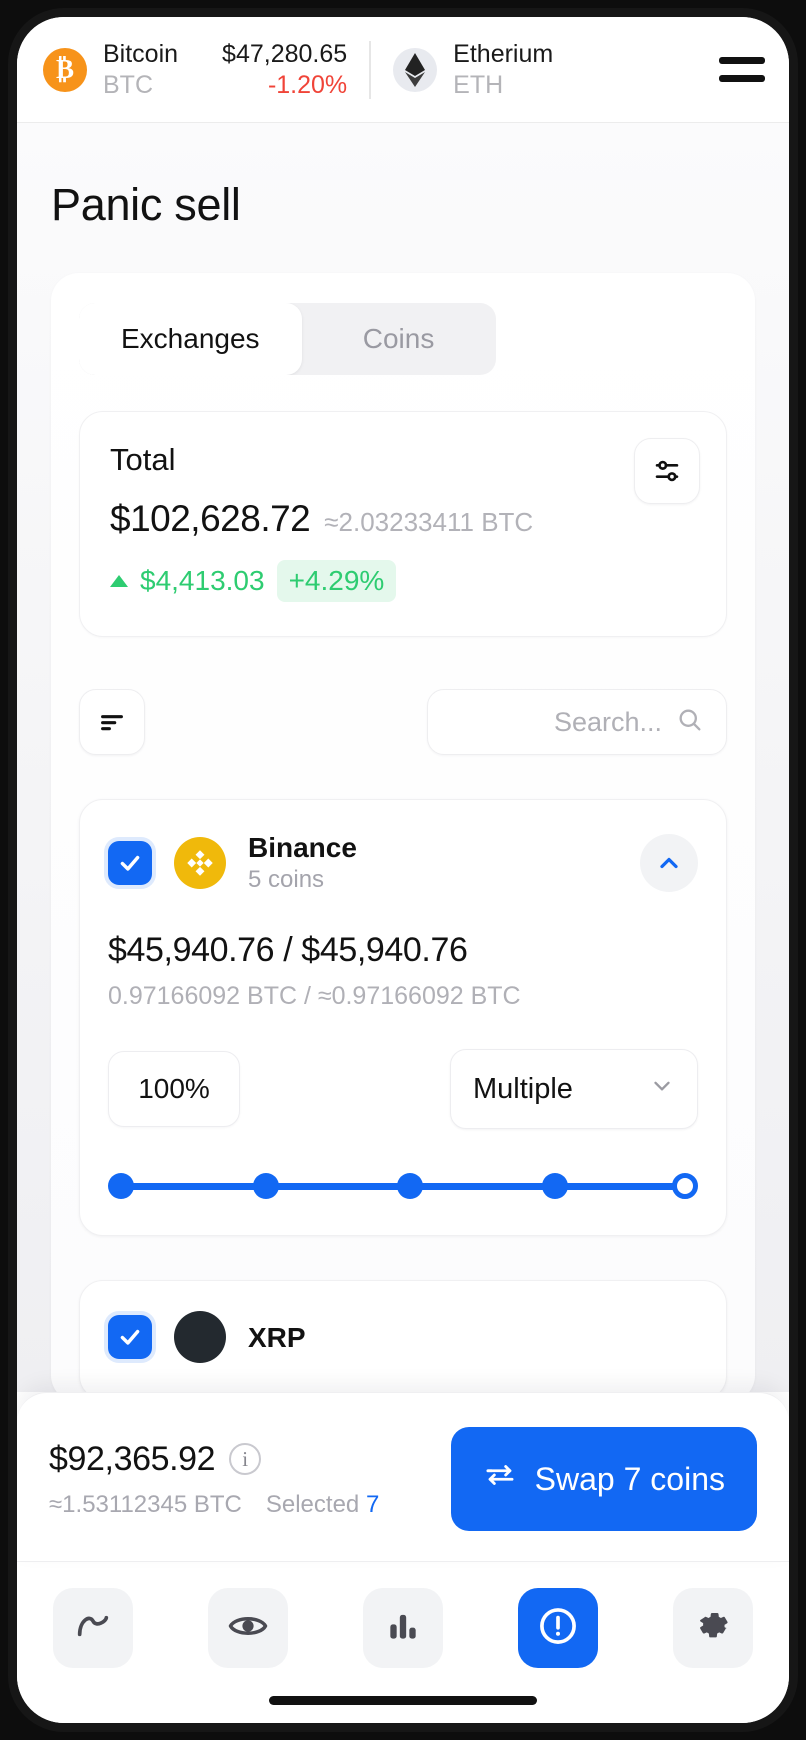 The image size is (806, 1740). I want to click on exchange-card-header: Binance 5 coins, so click(403, 862).